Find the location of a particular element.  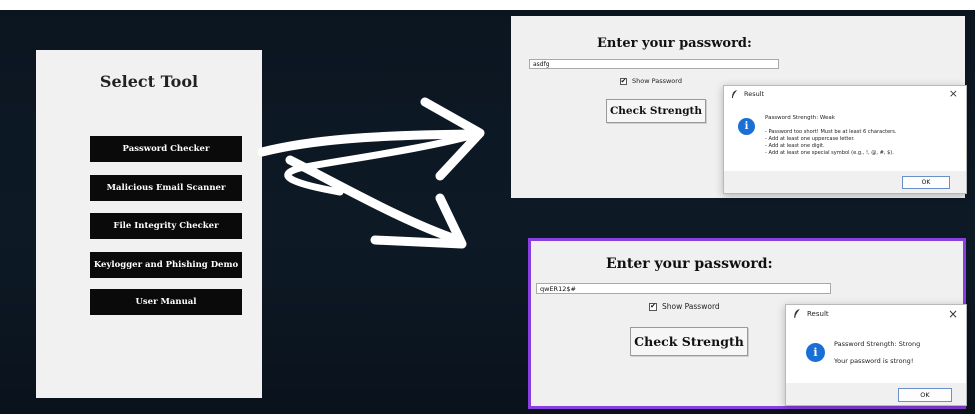

keylogger-phishing-demo-button: Keylogger and Phishing Demo is located at coordinates (166, 265).